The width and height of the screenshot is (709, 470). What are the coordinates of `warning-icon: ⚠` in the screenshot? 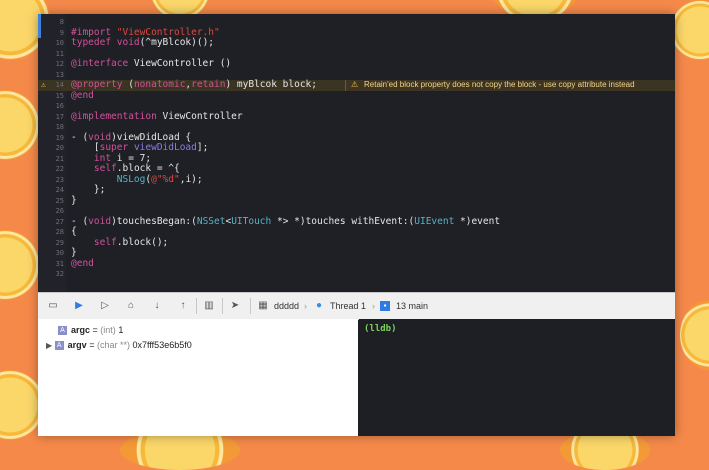 It's located at (43, 85).